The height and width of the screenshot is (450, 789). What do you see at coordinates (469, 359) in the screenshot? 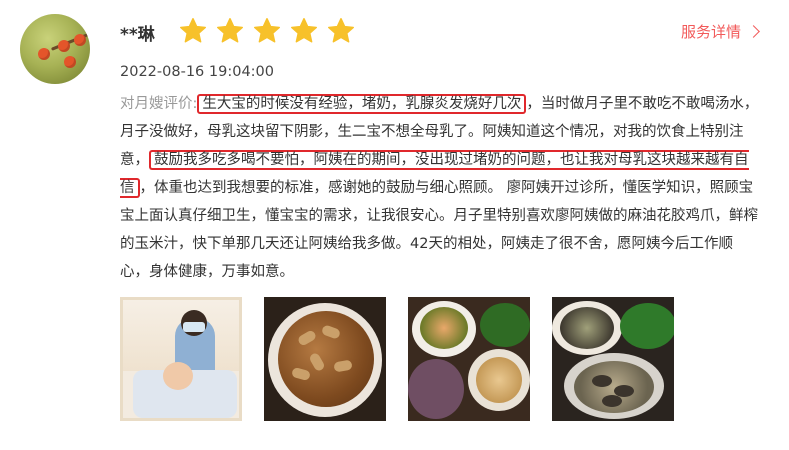
I see `photo-table-dishes` at bounding box center [469, 359].